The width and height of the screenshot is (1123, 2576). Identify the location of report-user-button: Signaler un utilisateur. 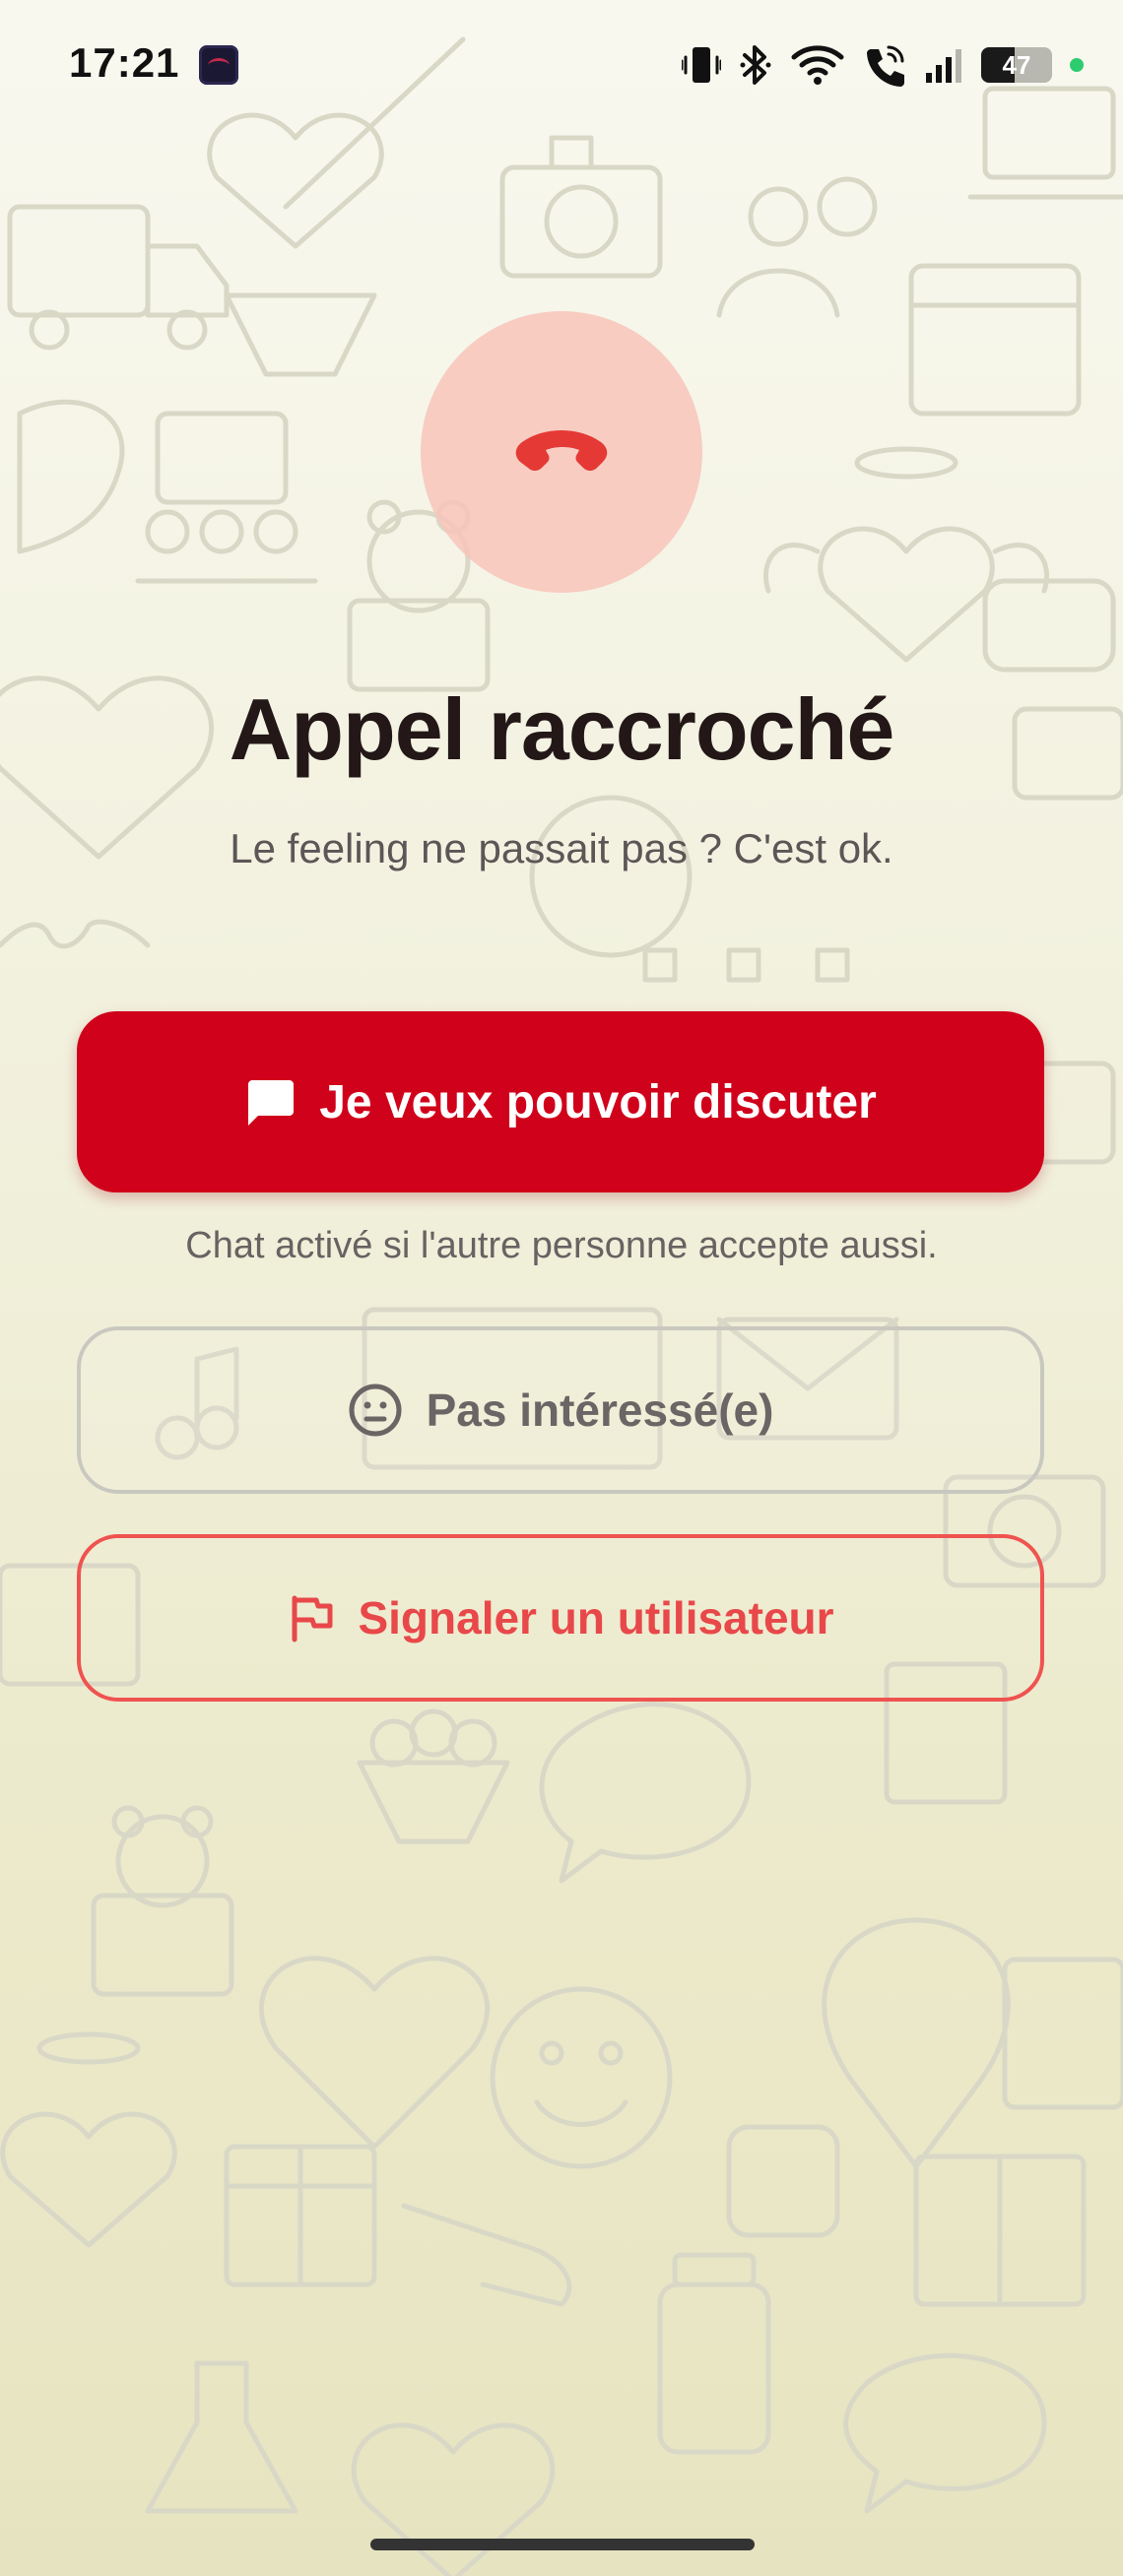
(560, 1618).